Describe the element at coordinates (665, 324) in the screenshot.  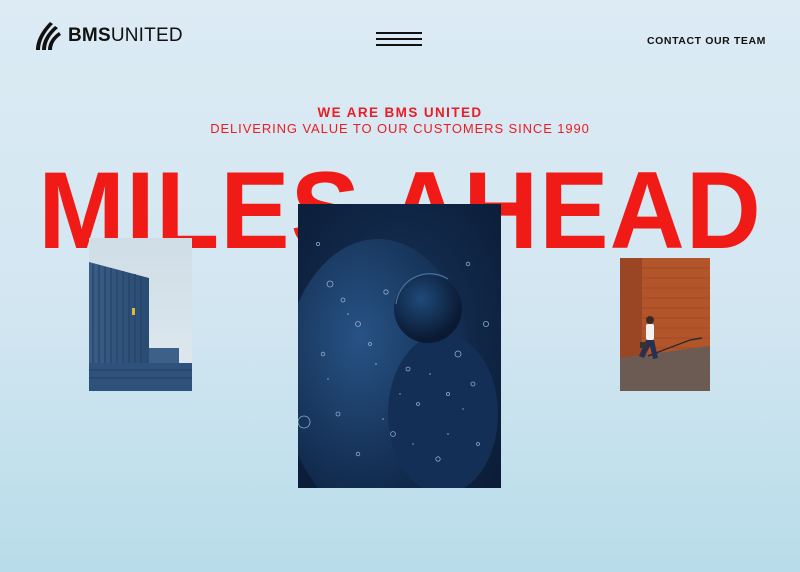
I see `person-walking-photo` at that location.